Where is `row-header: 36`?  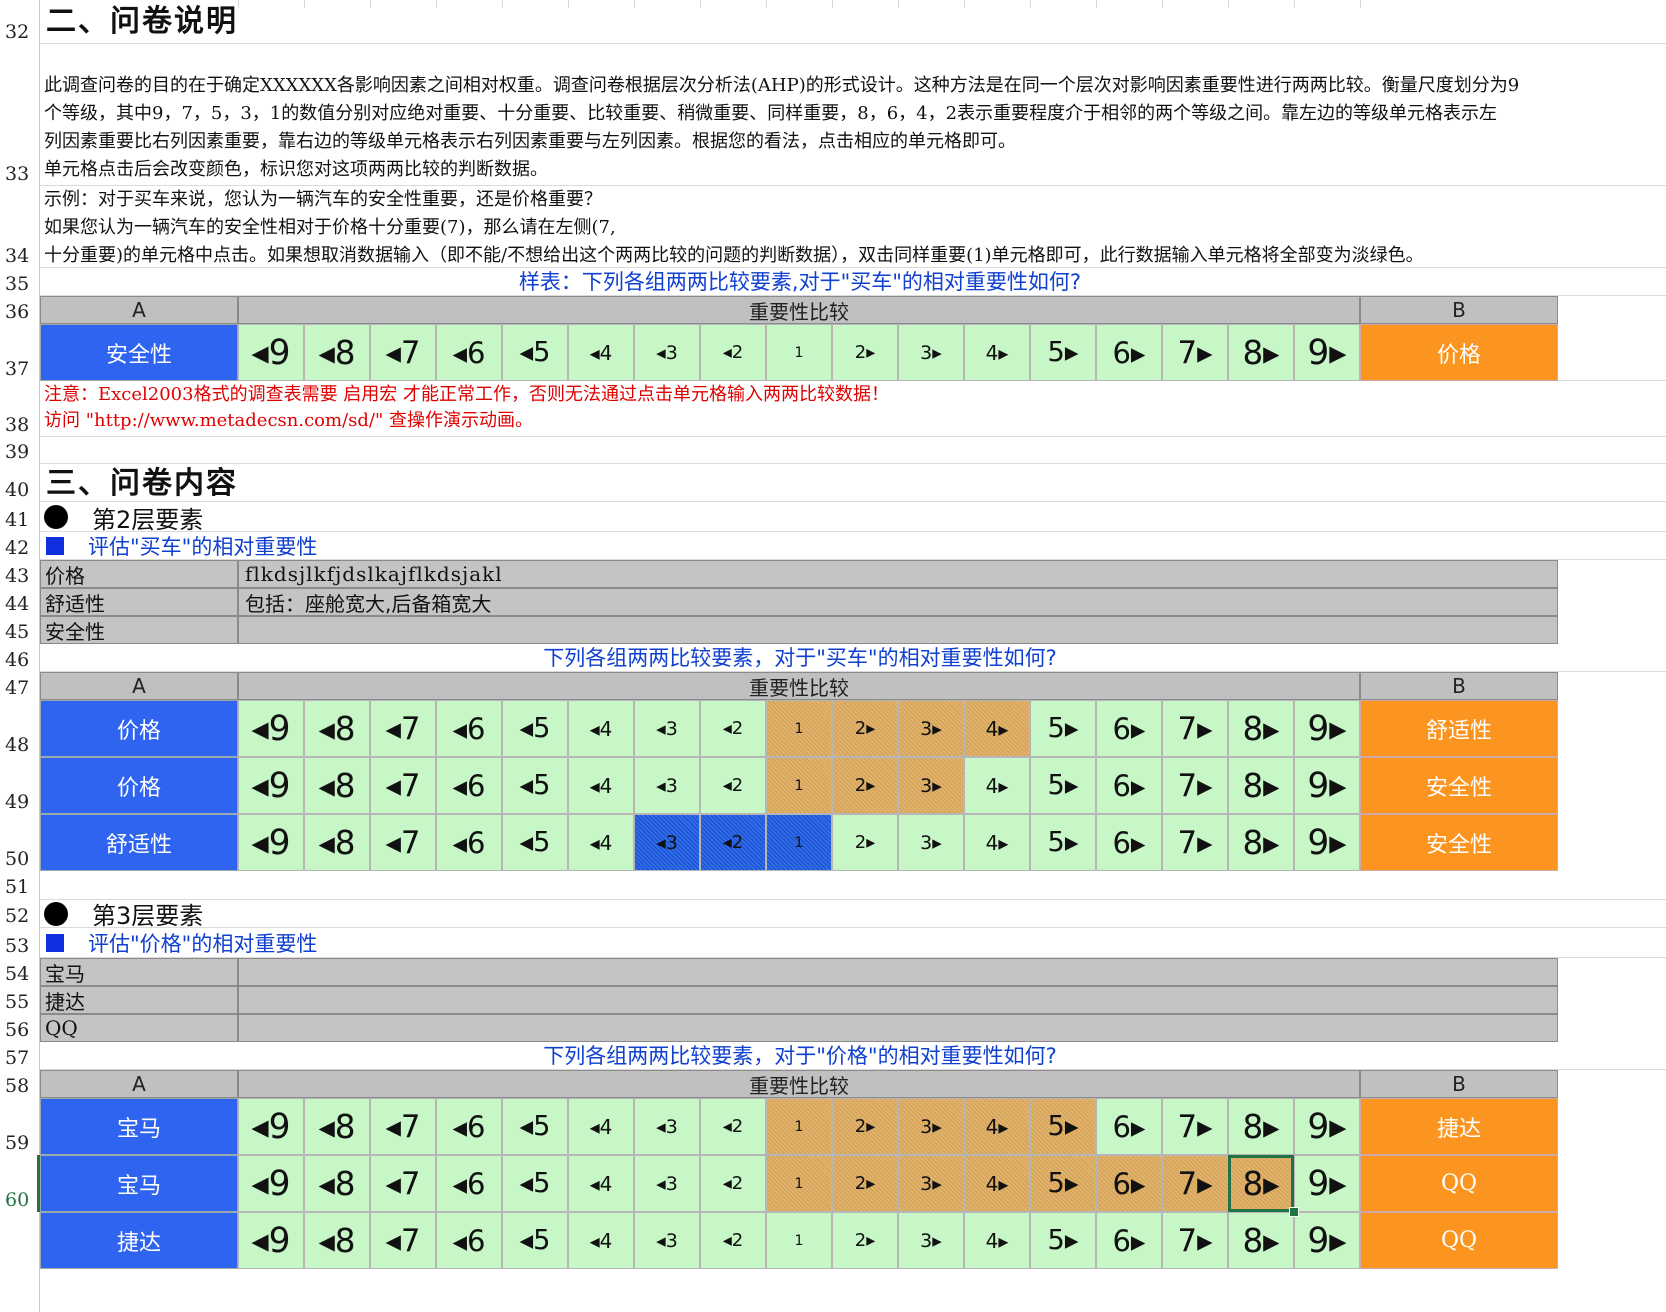 row-header: 36 is located at coordinates (20, 310).